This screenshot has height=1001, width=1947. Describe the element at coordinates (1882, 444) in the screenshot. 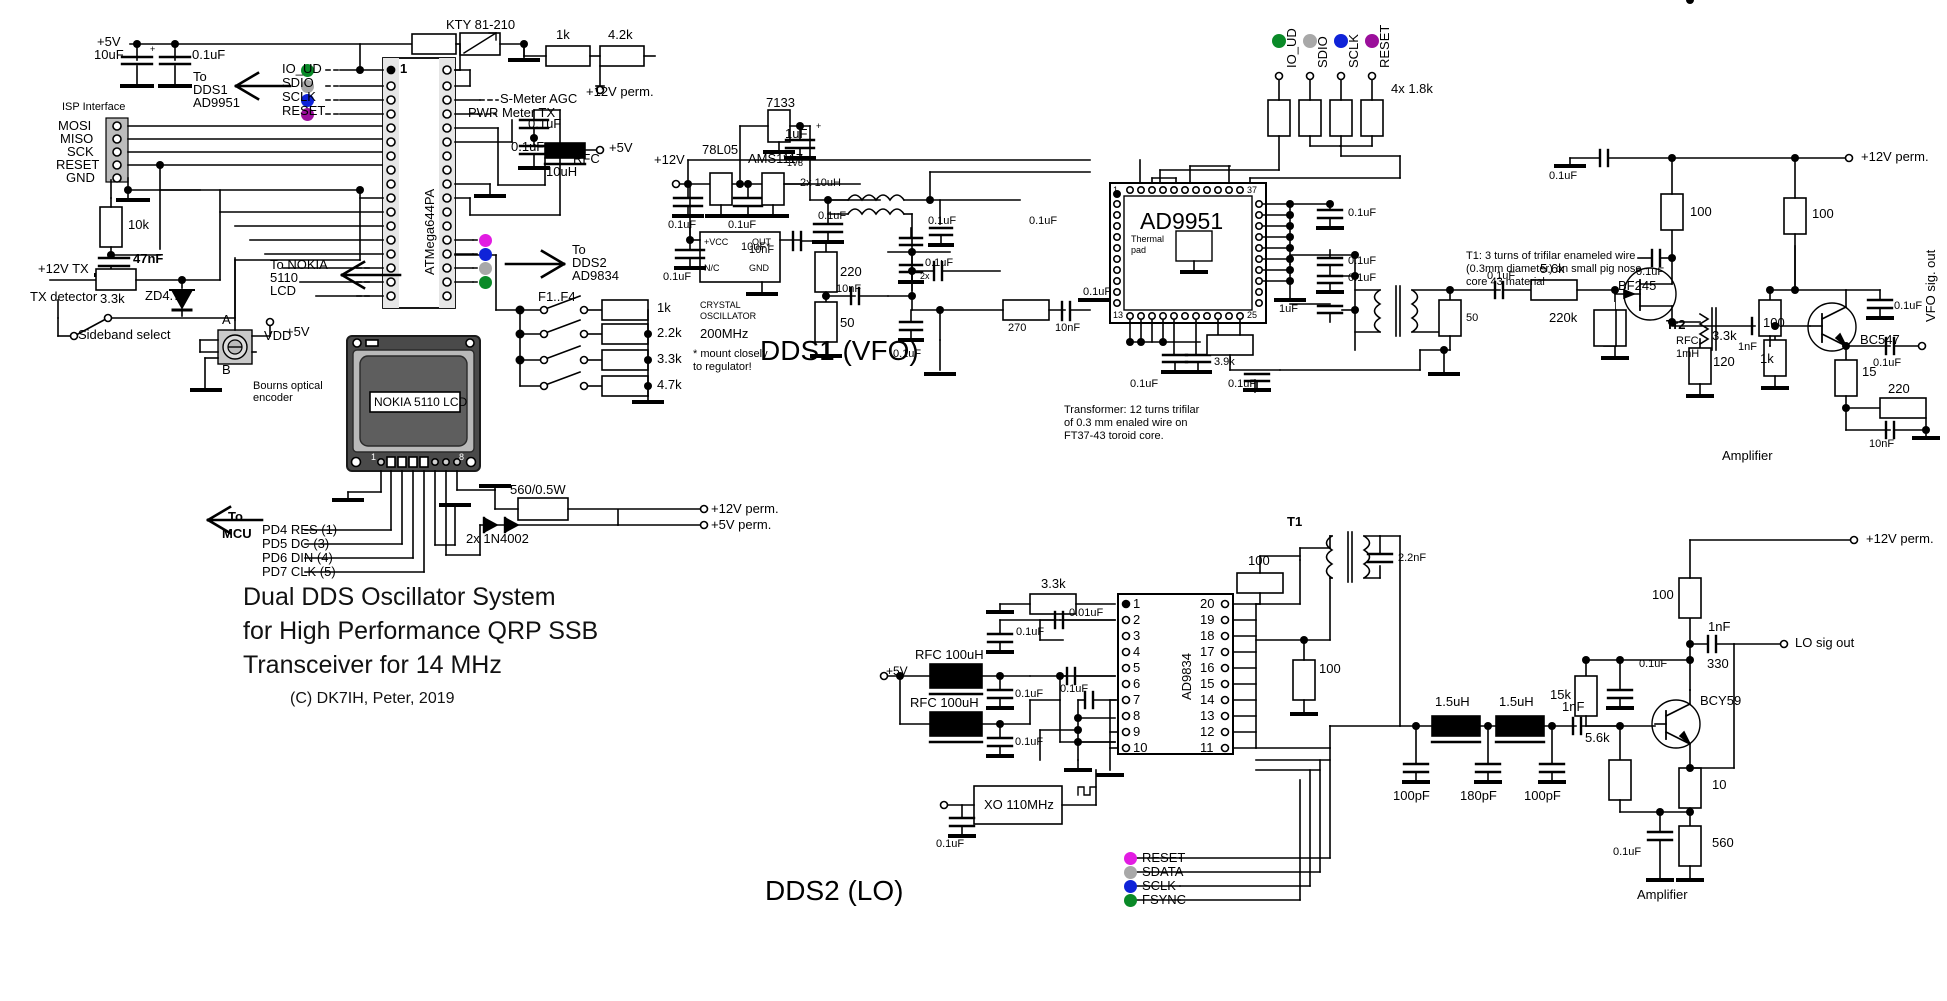

I see `vfo-cap-10nf: 10nF` at that location.